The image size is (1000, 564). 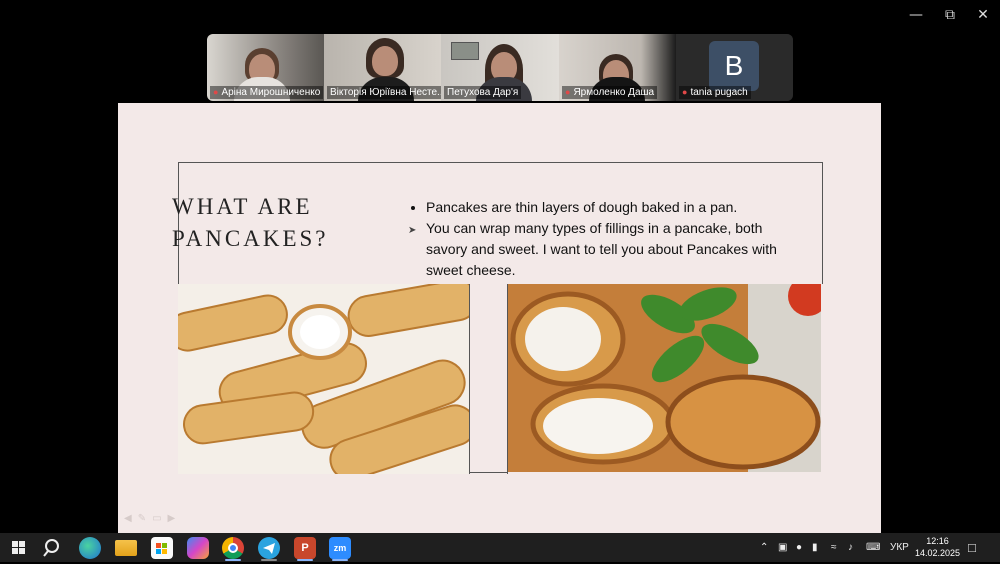 What do you see at coordinates (19, 548) in the screenshot?
I see `start-icon` at bounding box center [19, 548].